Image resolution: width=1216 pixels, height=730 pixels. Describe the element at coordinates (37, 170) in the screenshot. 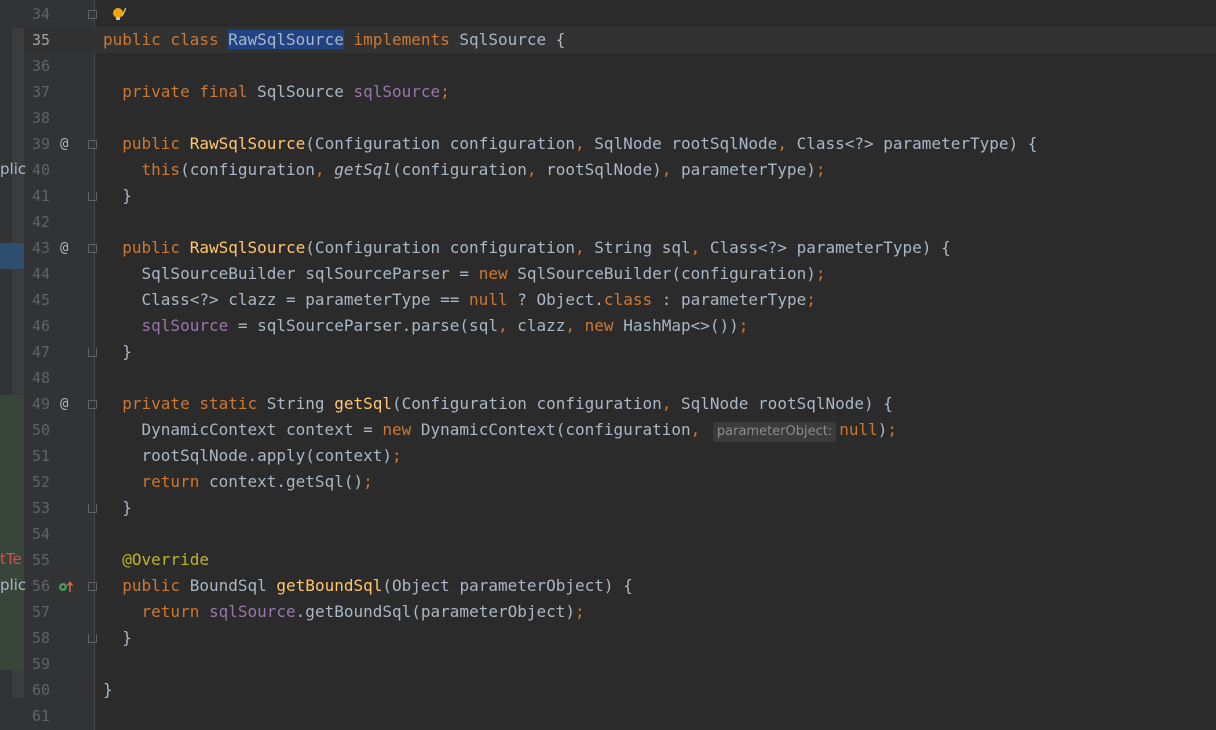

I see `line-number: 40` at that location.